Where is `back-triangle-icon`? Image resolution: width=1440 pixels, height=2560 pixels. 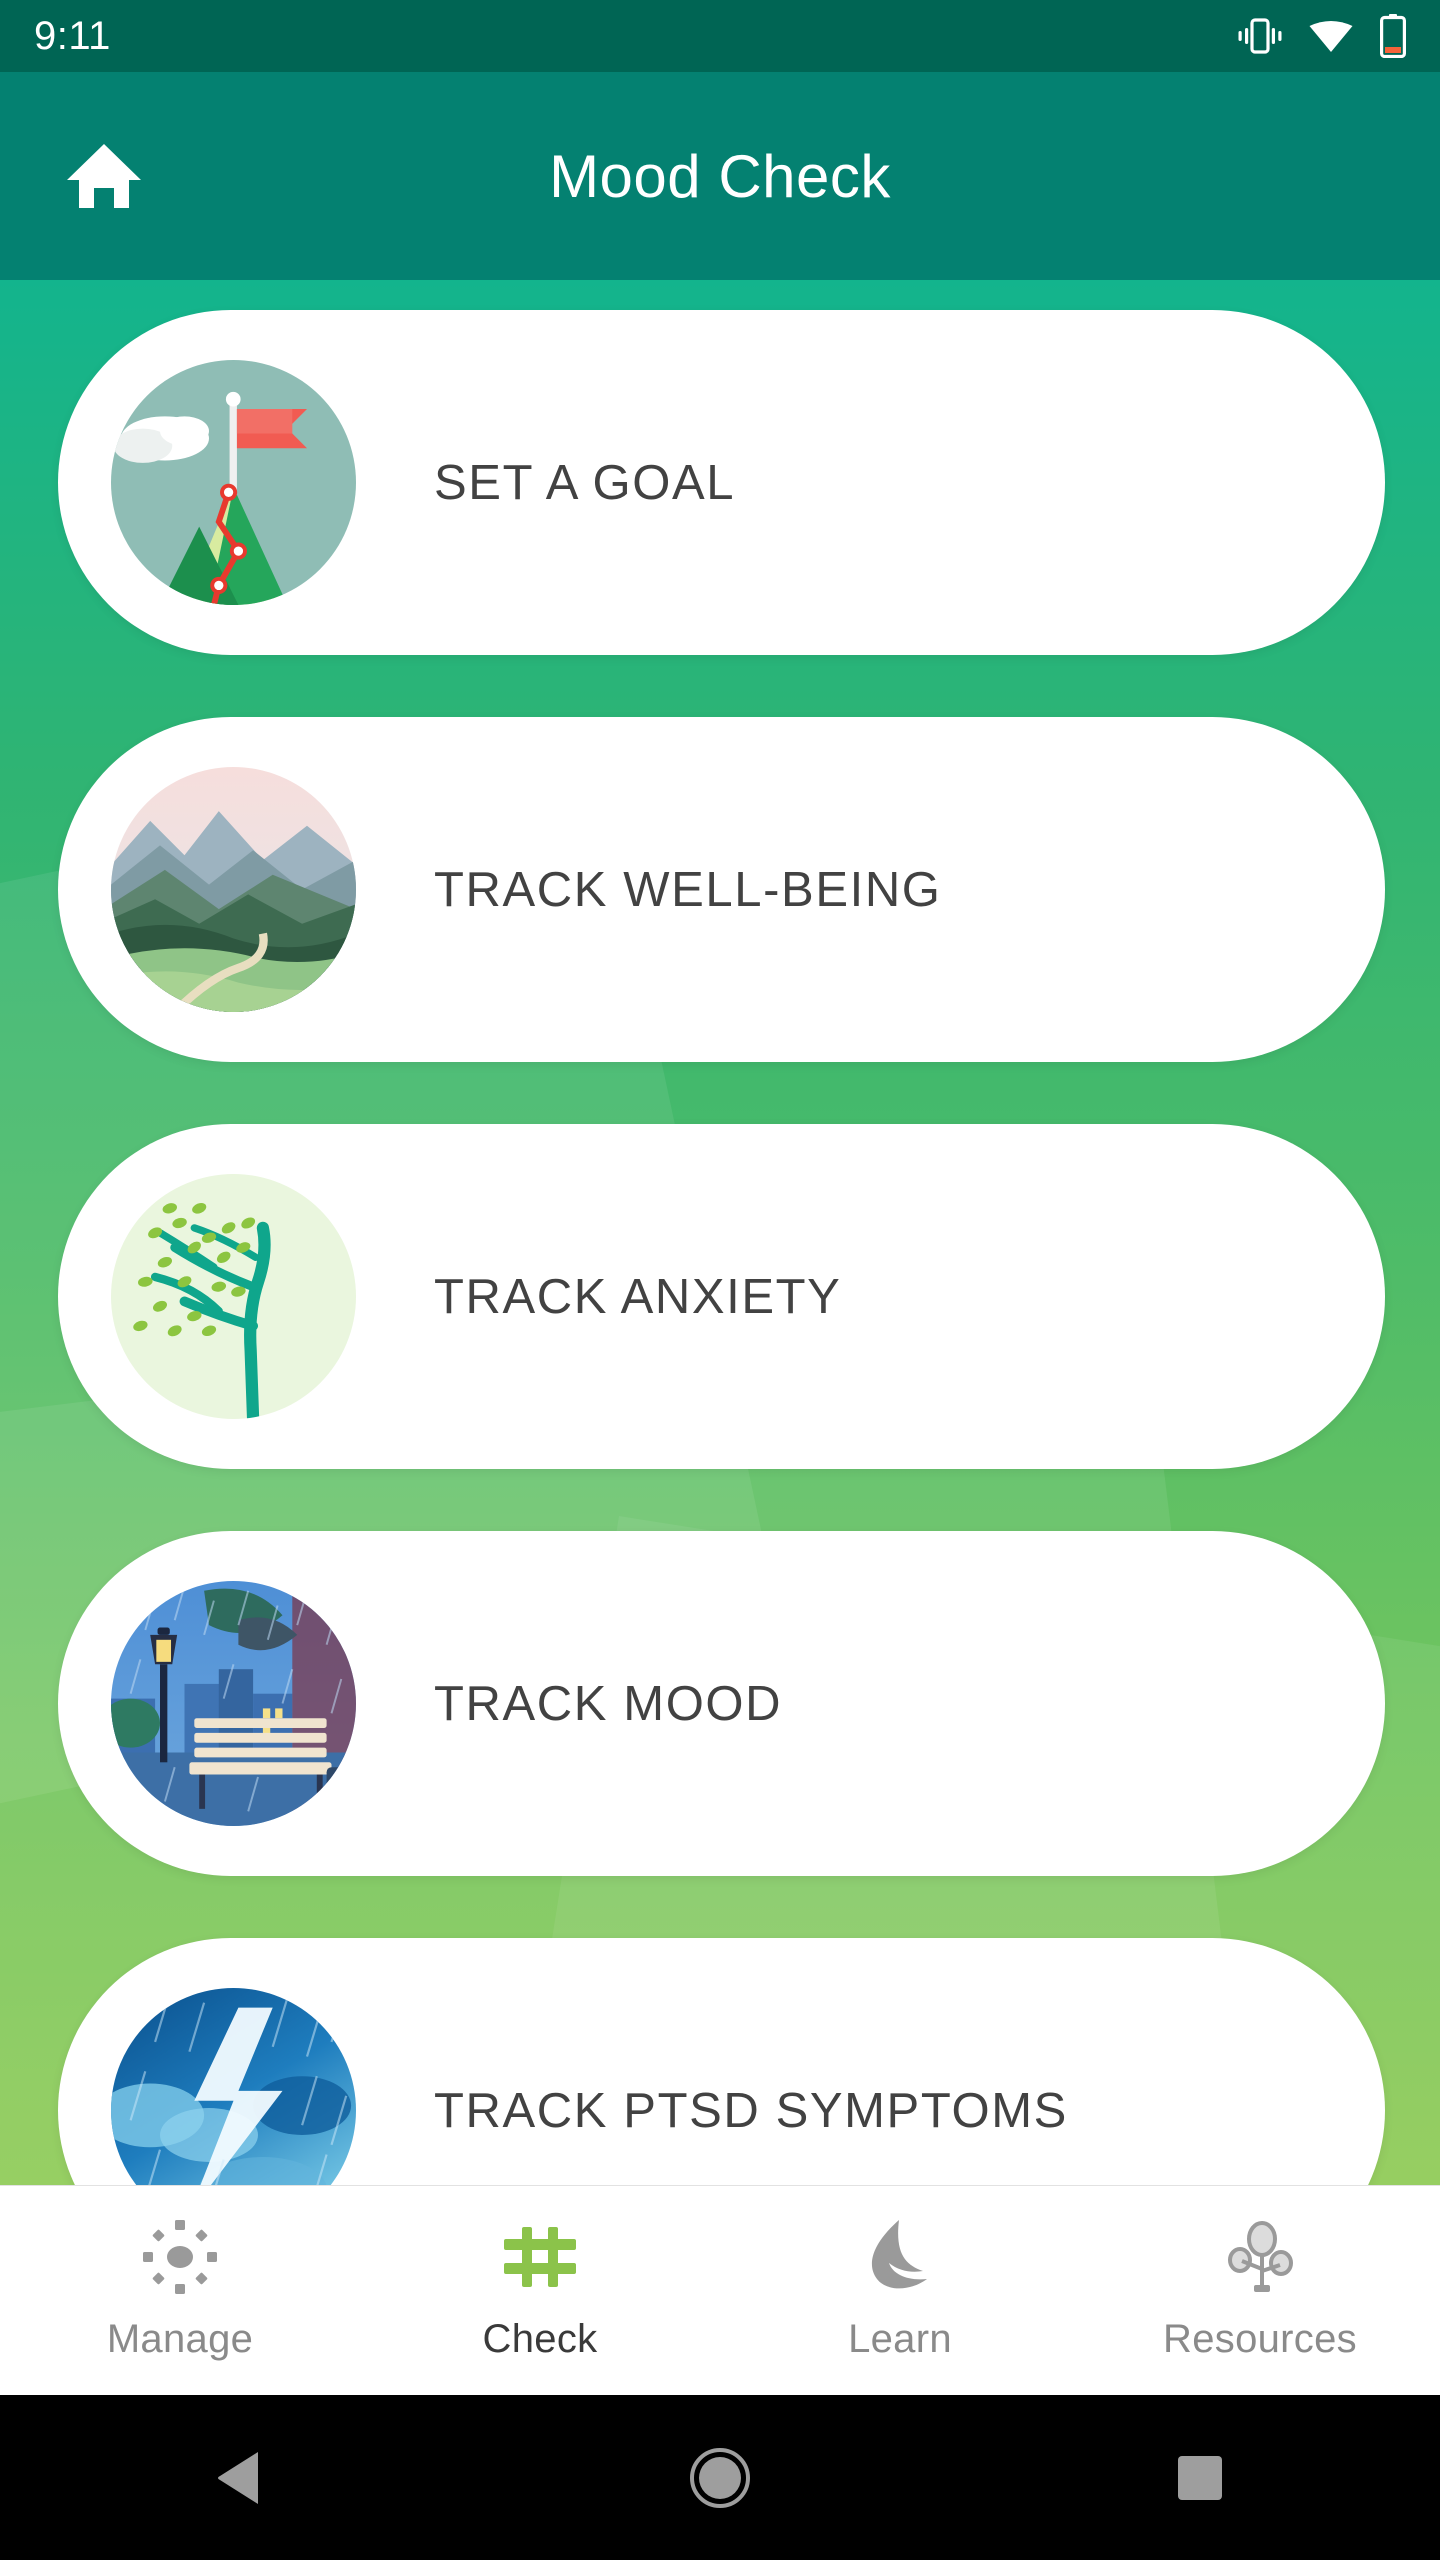
back-triangle-icon is located at coordinates (240, 2477).